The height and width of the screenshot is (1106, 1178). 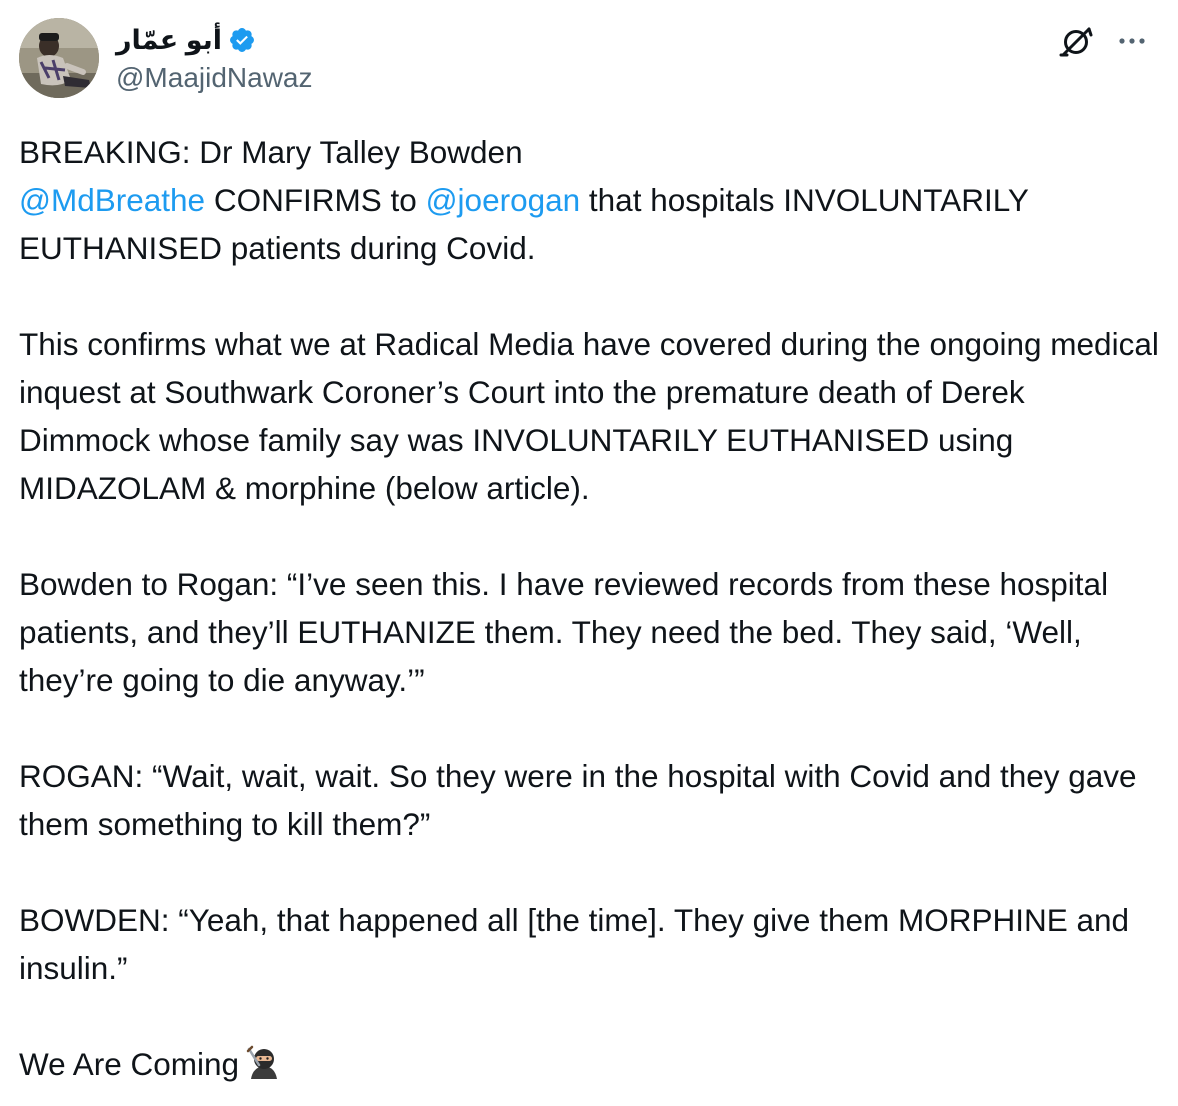 What do you see at coordinates (214, 78) in the screenshot?
I see `author-handle: @MaajidNawaz` at bounding box center [214, 78].